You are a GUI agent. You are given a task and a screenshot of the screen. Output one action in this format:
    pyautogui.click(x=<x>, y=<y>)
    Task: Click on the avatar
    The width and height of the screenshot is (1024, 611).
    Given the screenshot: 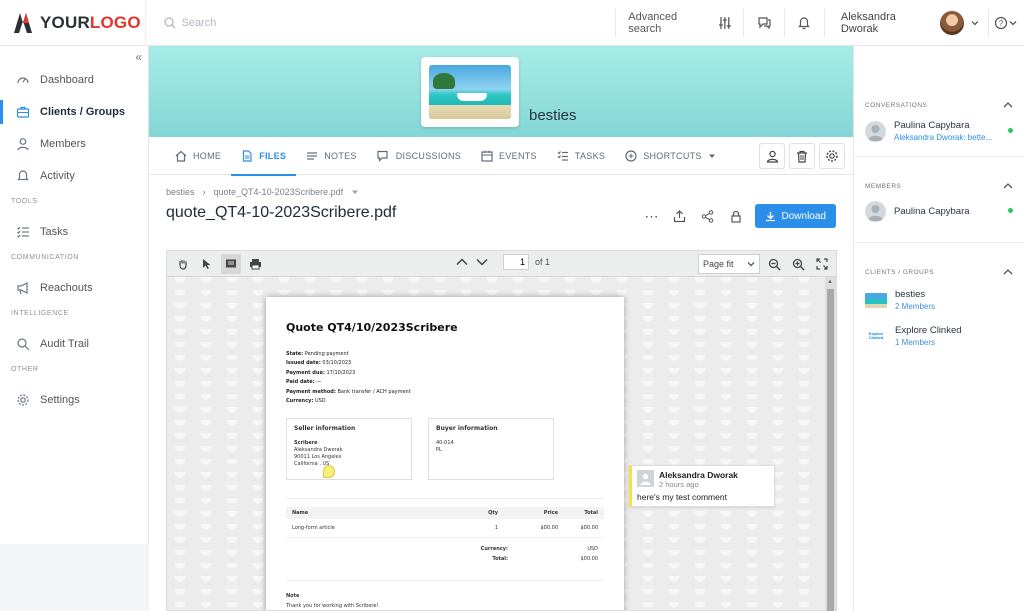 What is the action you would take?
    pyautogui.click(x=875, y=131)
    